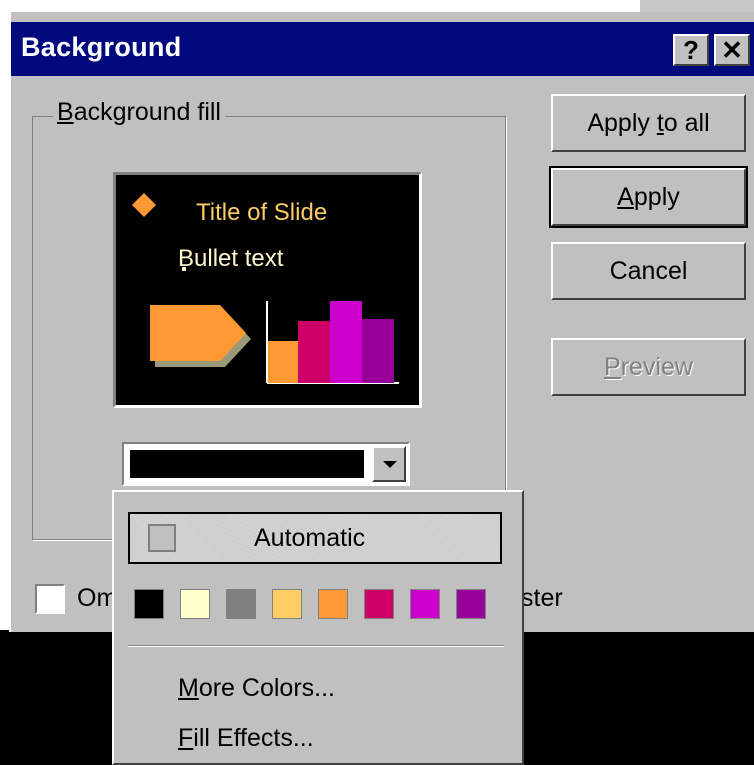 The height and width of the screenshot is (765, 754). Describe the element at coordinates (382, 49) in the screenshot. I see `title-bar: Background ? ✕` at that location.